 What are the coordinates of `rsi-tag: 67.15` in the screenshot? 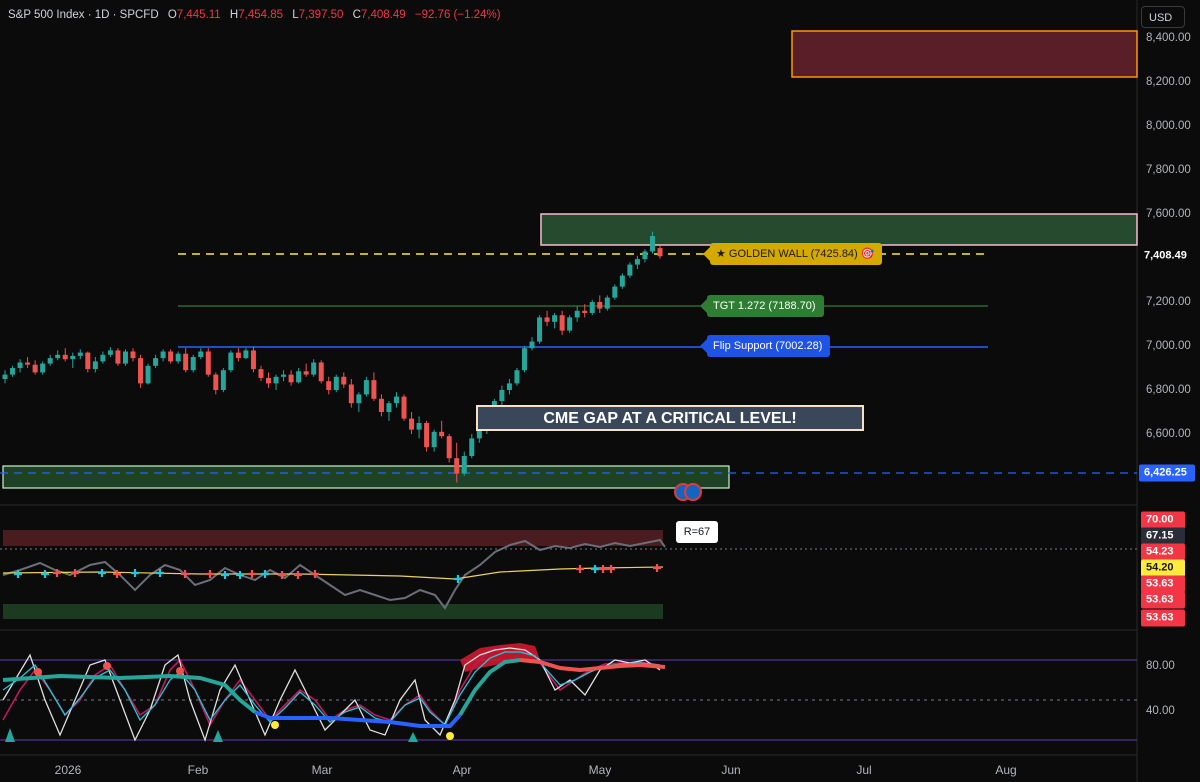 It's located at (1163, 536).